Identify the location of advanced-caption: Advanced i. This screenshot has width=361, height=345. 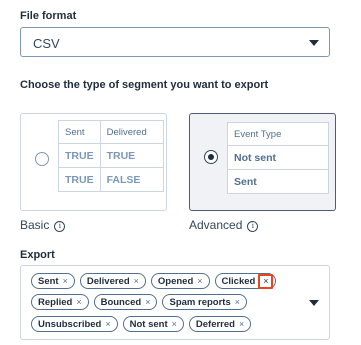
(224, 225).